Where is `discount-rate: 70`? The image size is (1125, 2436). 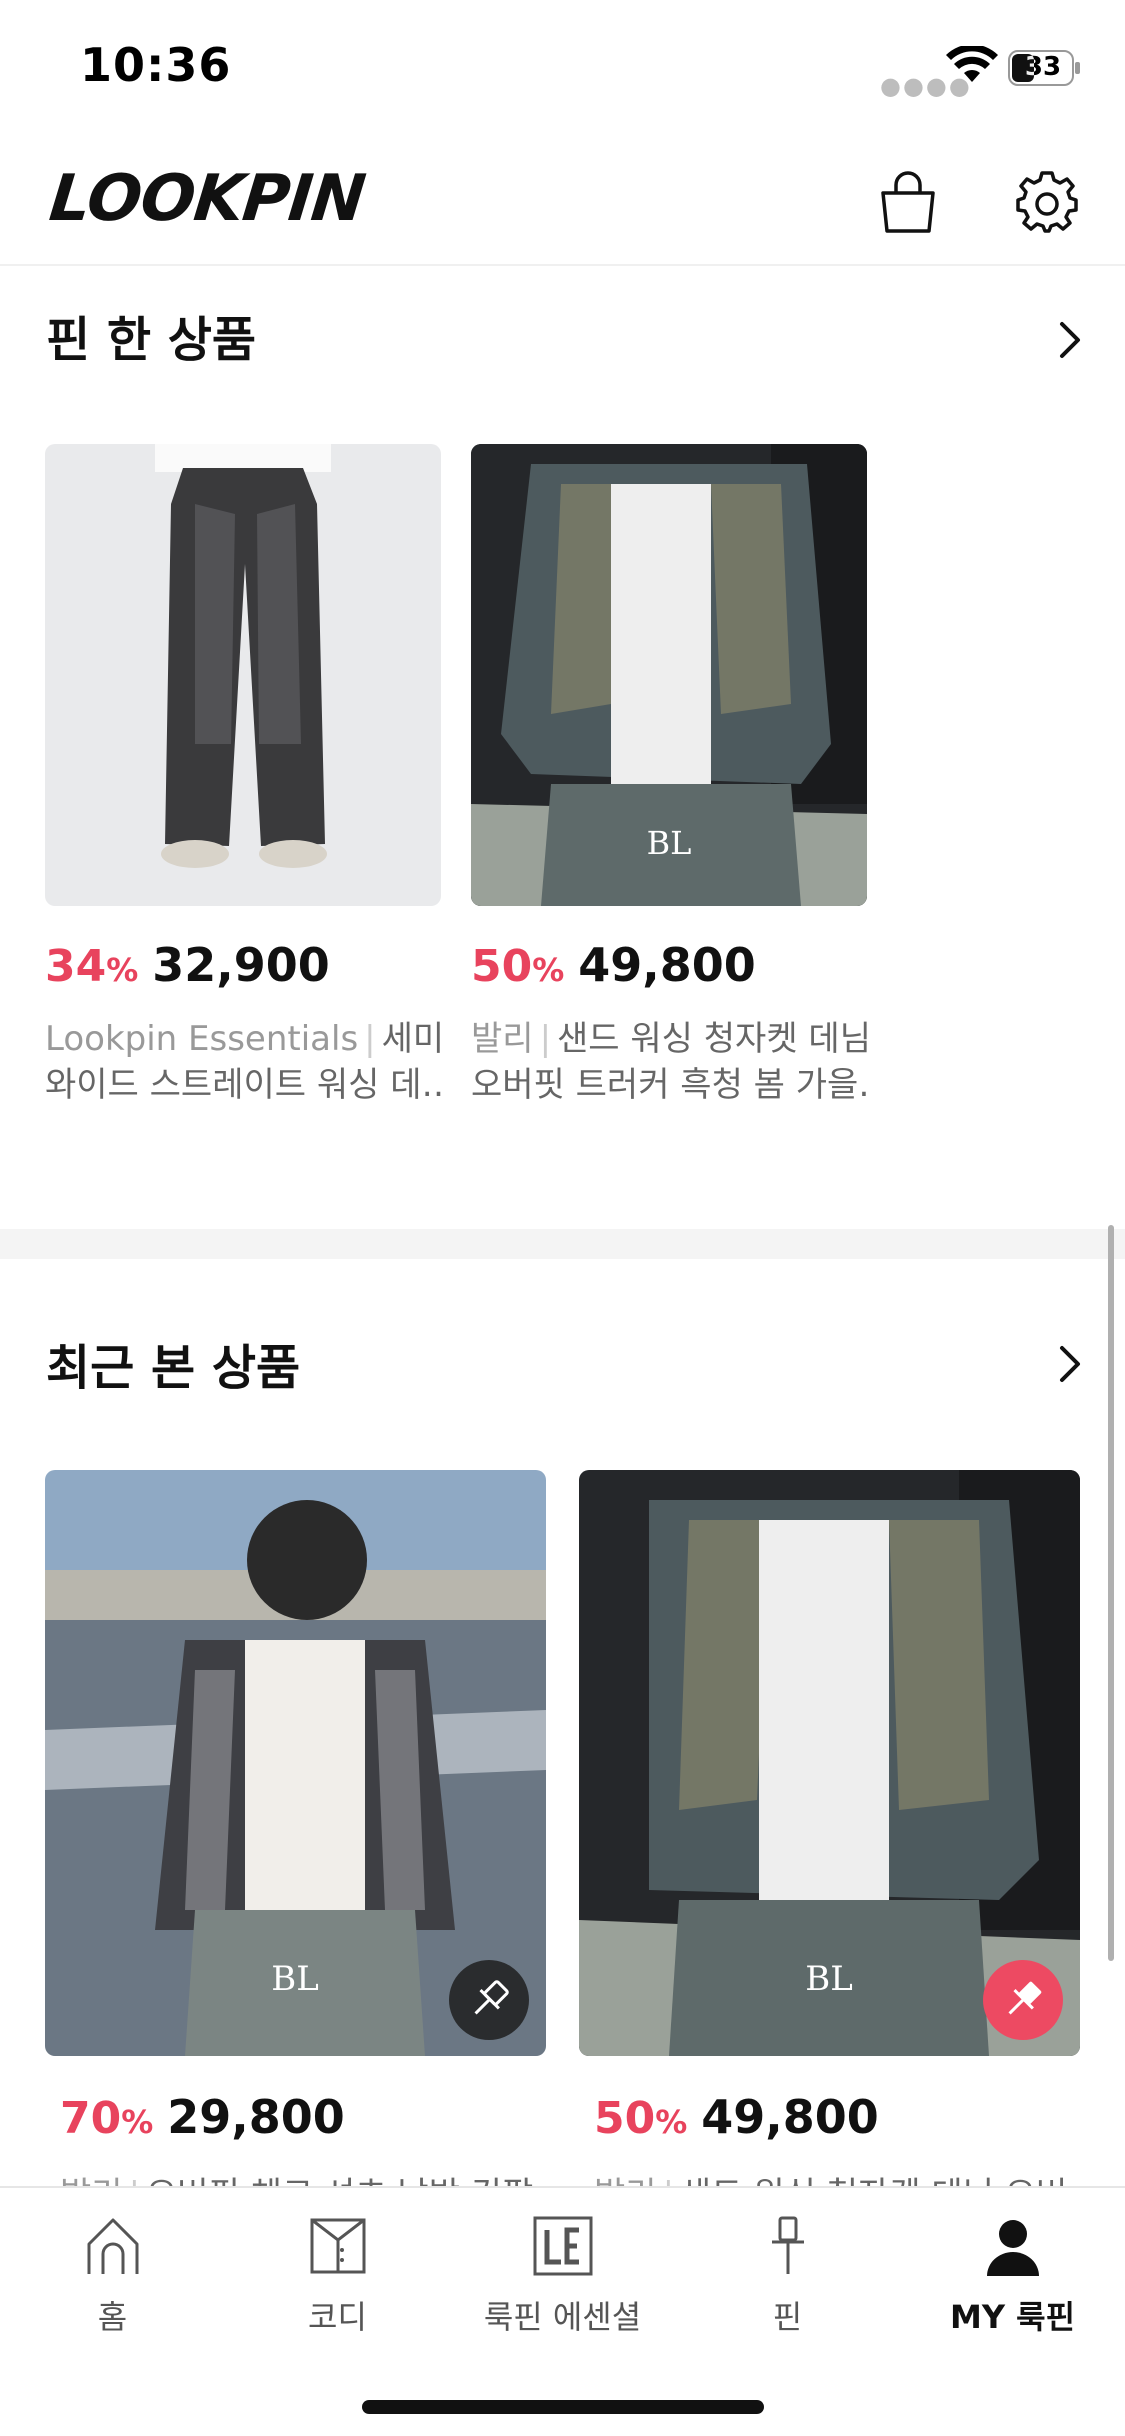
discount-rate: 70 is located at coordinates (91, 2118).